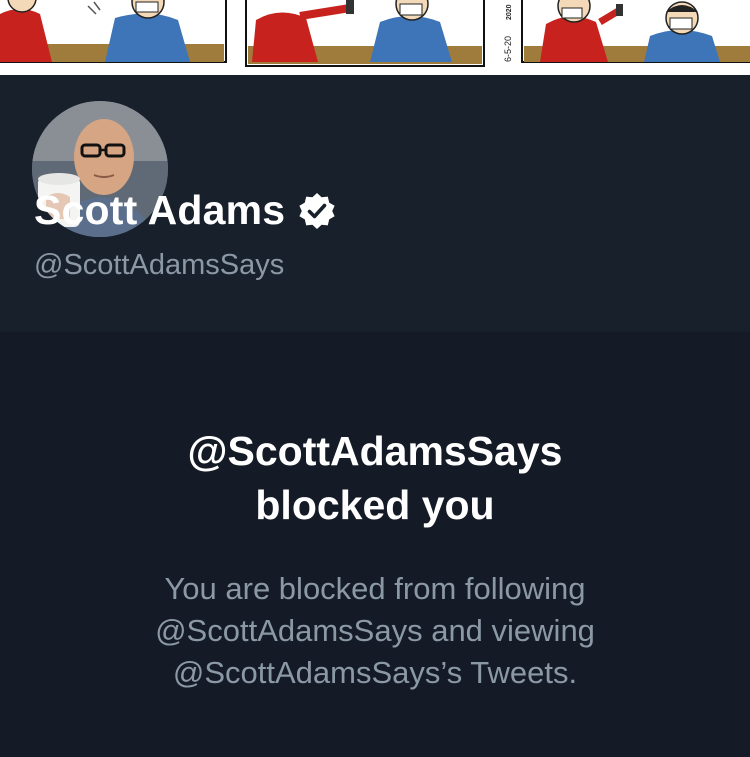 This screenshot has width=750, height=757. I want to click on comic-year: 2020, so click(509, 12).